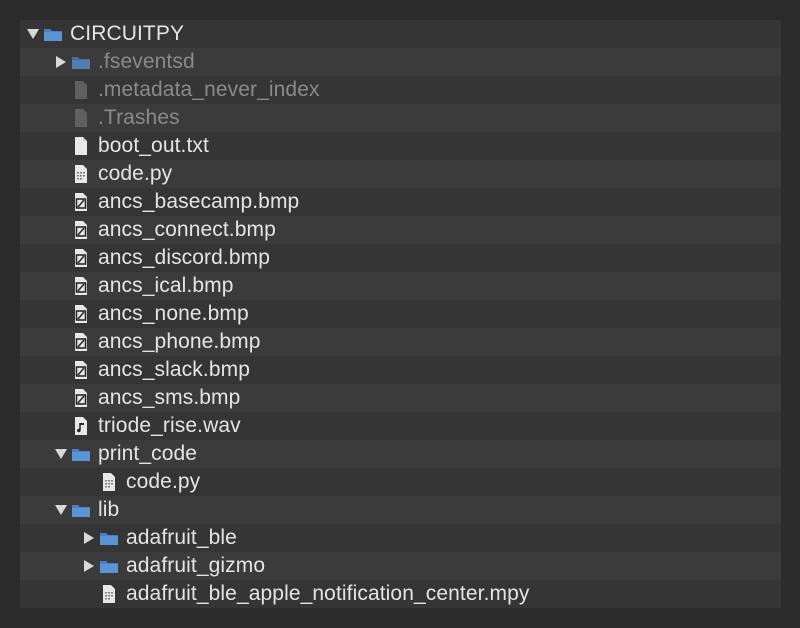 The image size is (800, 628). What do you see at coordinates (153, 145) in the screenshot?
I see `tree-item-label: boot_out.txt` at bounding box center [153, 145].